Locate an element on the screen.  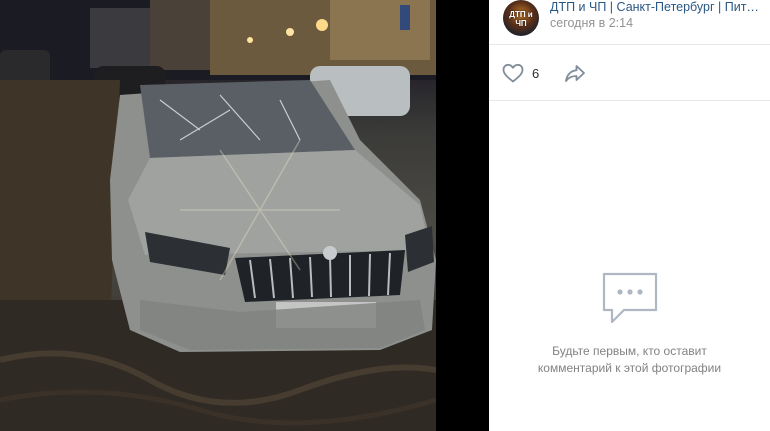
share-button is located at coordinates (575, 73).